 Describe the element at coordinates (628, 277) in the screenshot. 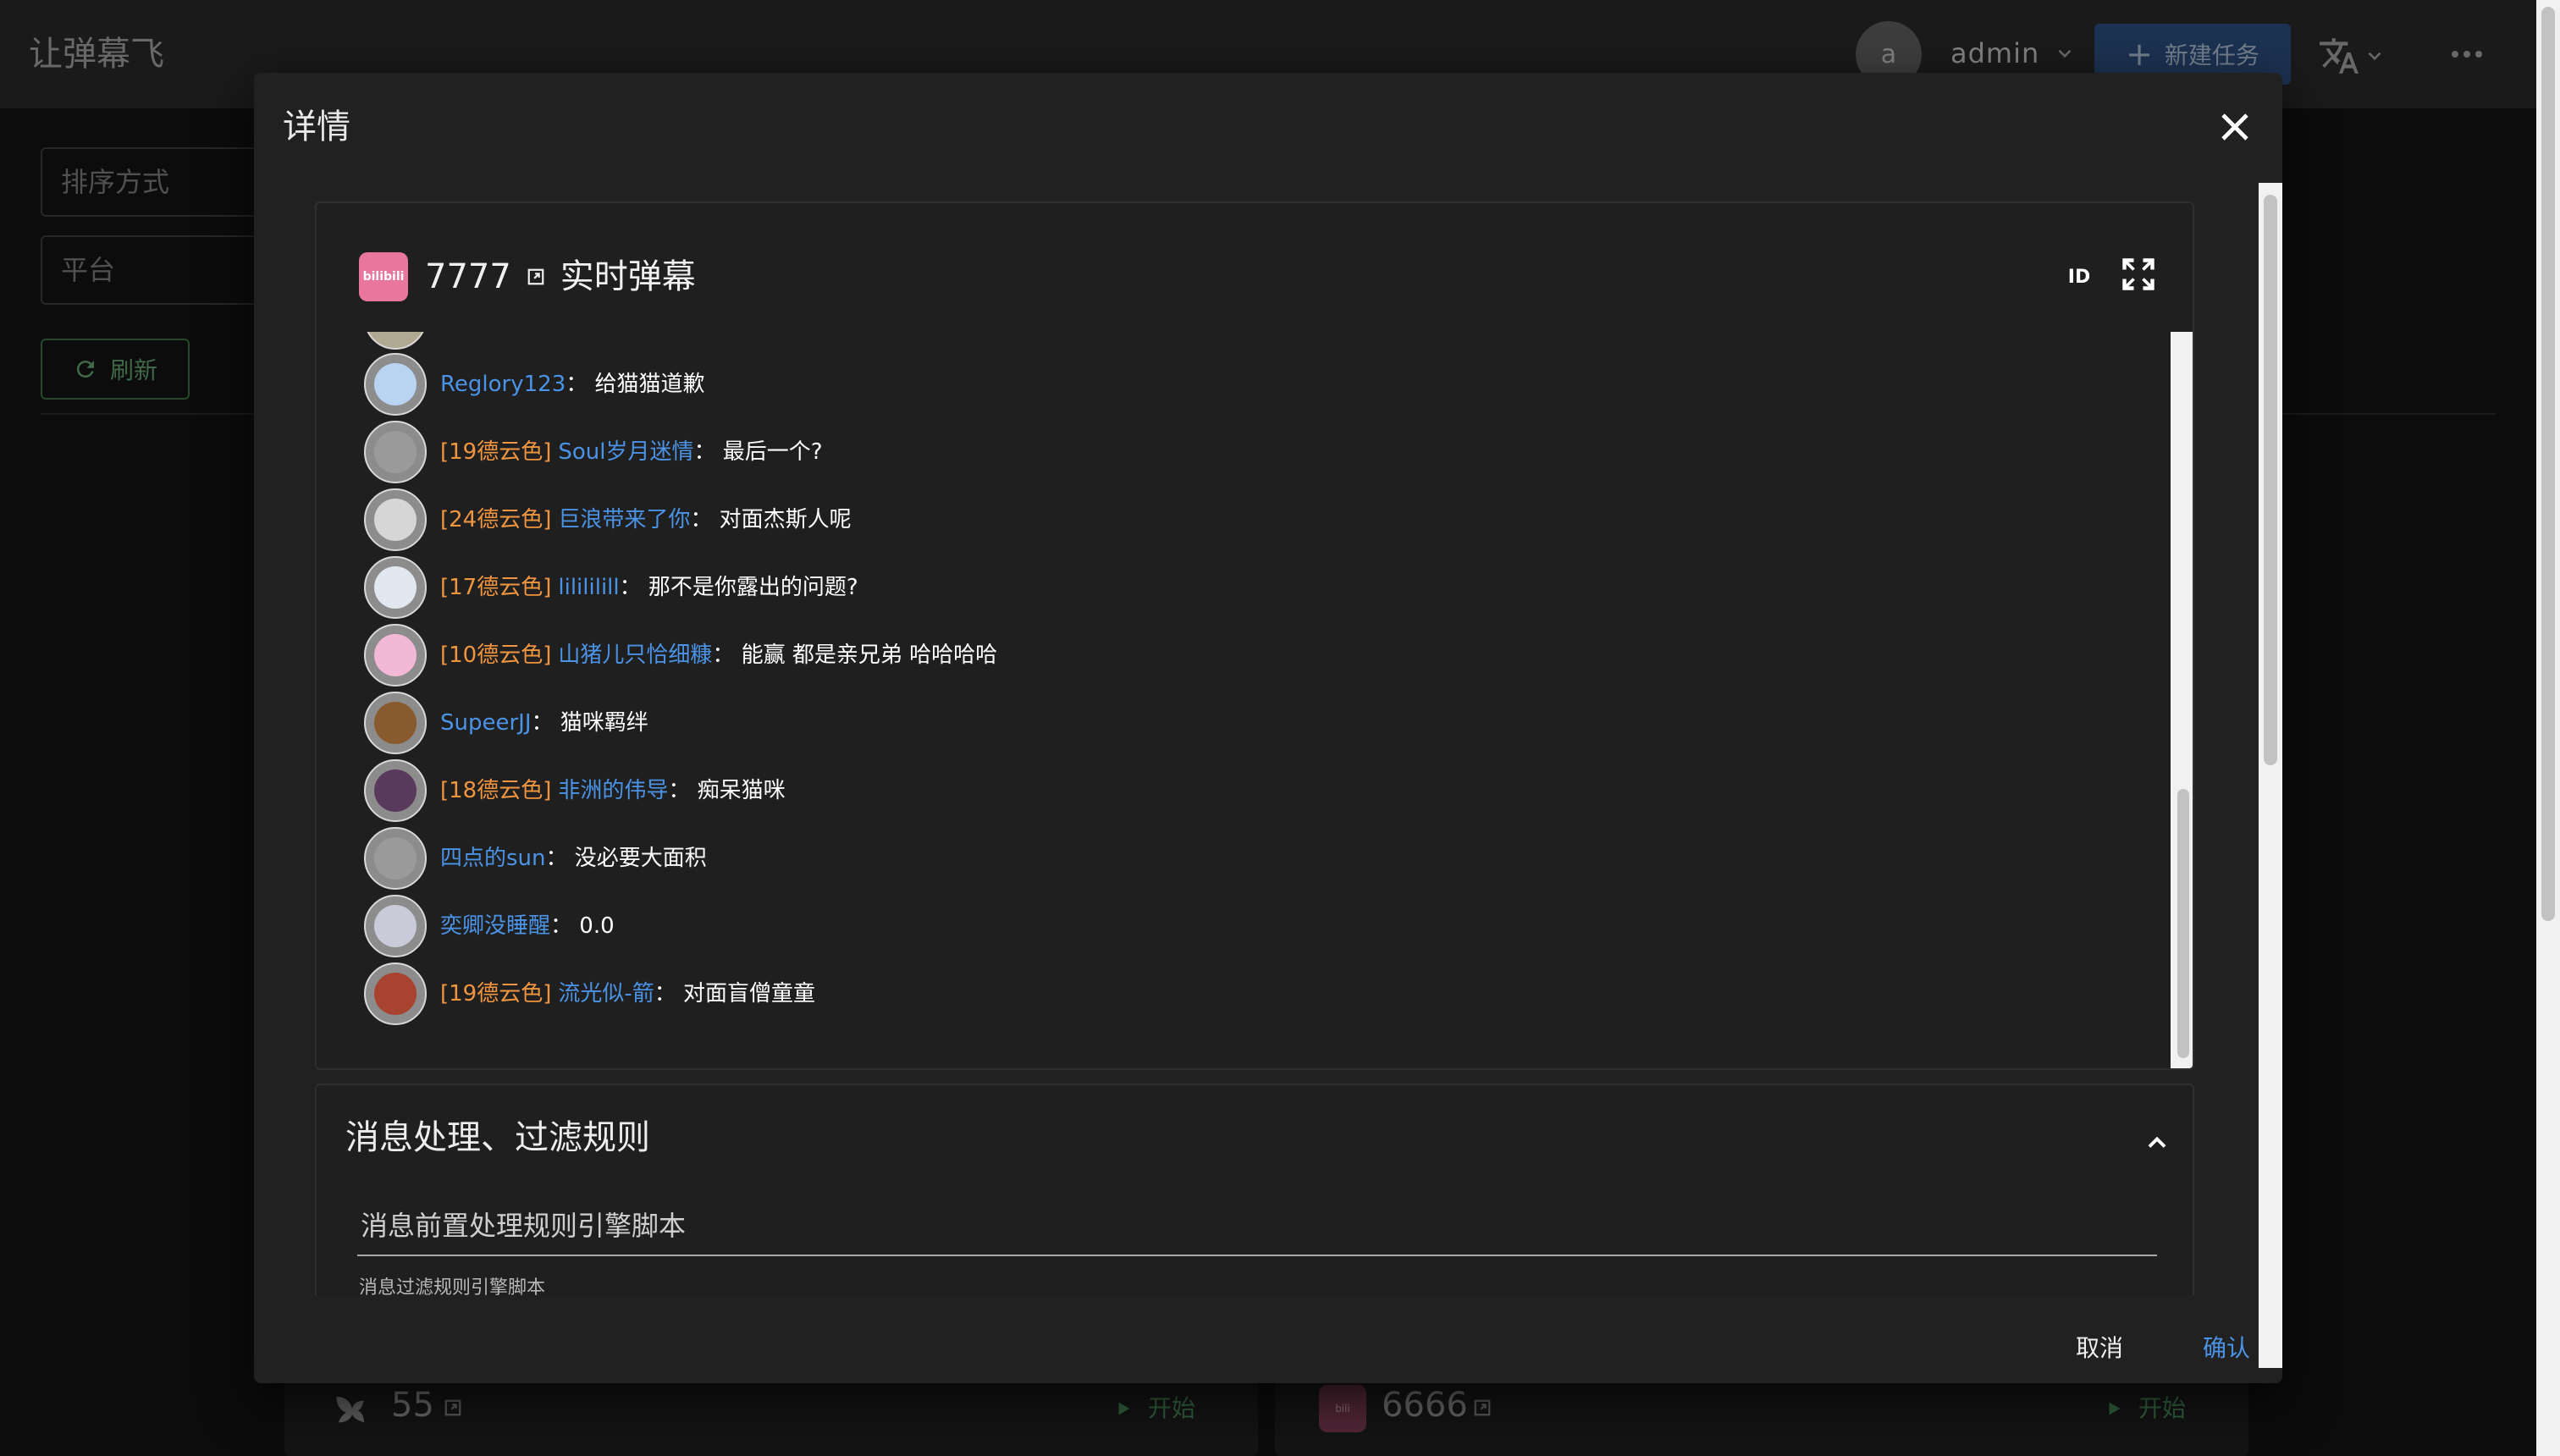

I see `live-danmaku-label: 实时弹幕` at that location.